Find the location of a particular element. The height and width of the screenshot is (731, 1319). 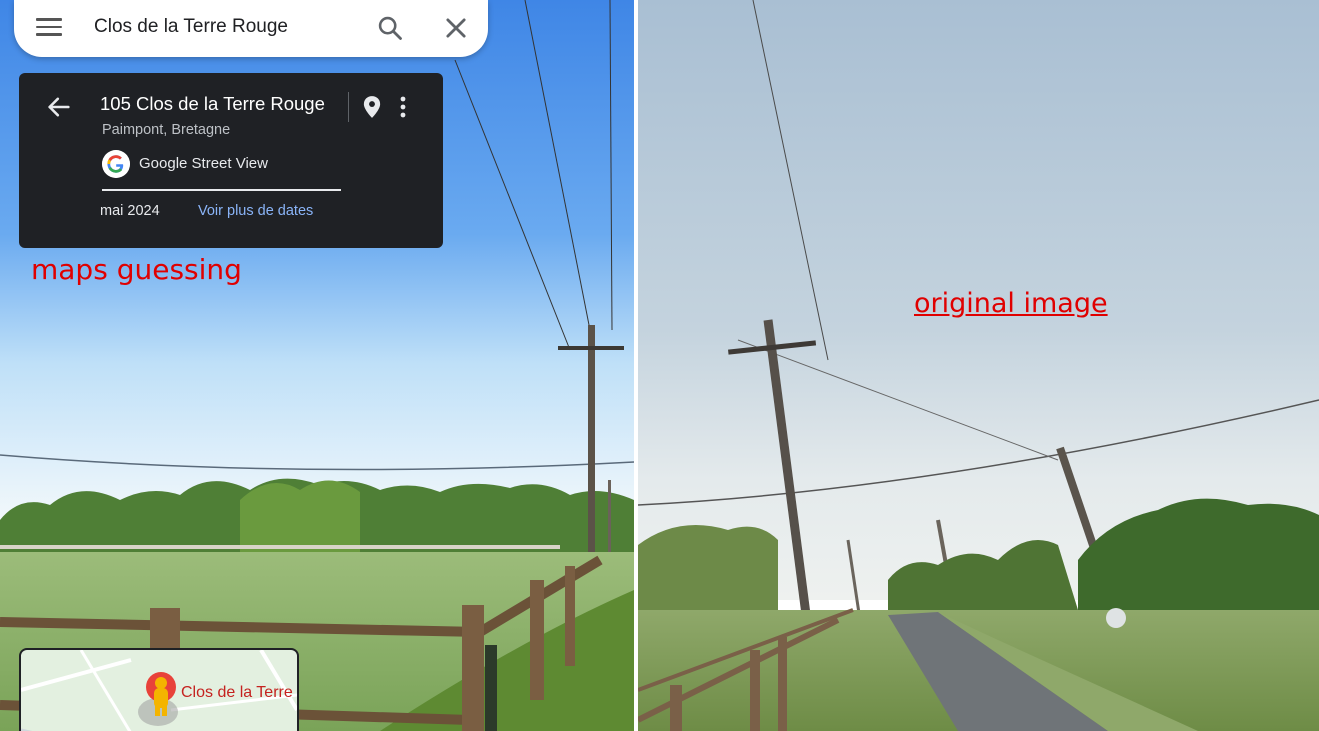

divider is located at coordinates (348, 107).